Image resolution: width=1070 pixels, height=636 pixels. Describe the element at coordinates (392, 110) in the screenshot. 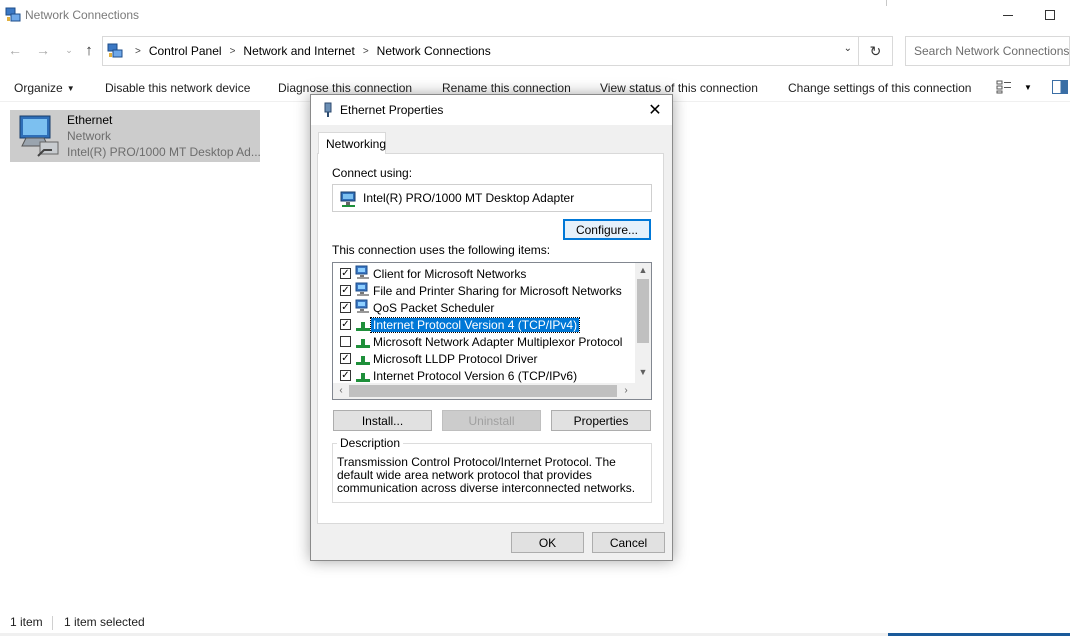

I see `dialog-title: Ethernet Properties` at that location.